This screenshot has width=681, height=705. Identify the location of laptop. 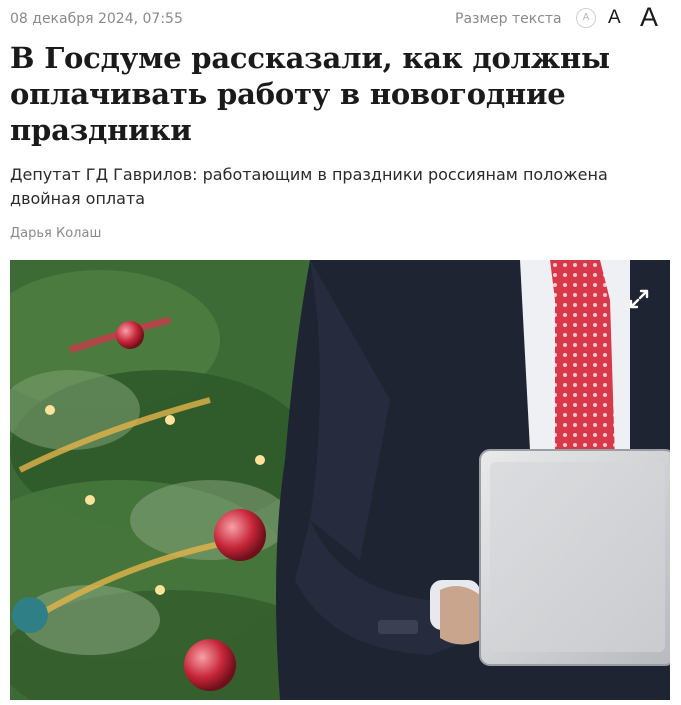
(574, 557).